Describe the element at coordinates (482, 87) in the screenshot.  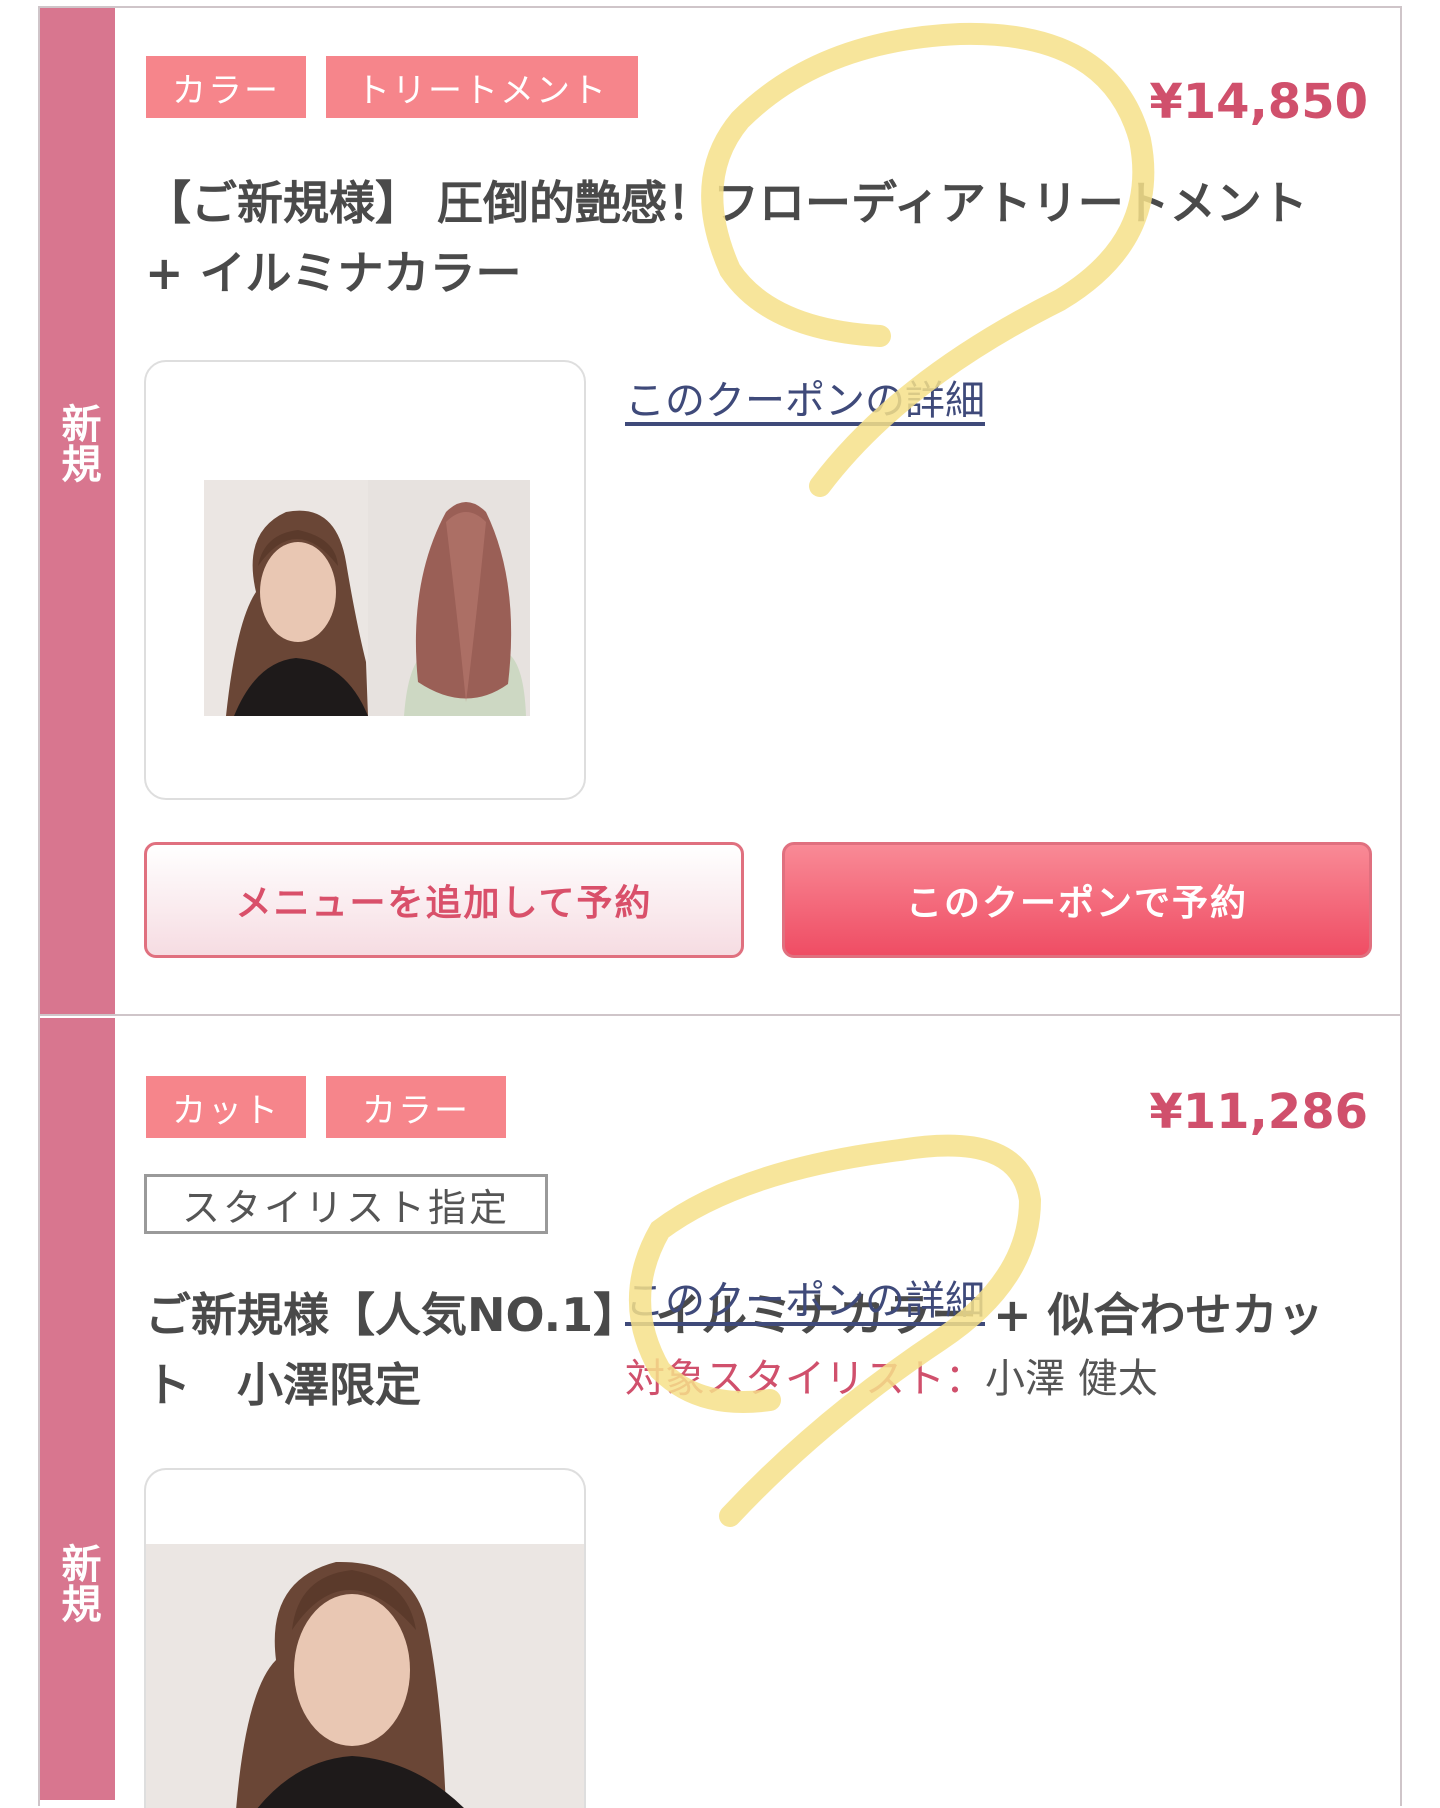
I see `tag-treatment: トリートメント` at that location.